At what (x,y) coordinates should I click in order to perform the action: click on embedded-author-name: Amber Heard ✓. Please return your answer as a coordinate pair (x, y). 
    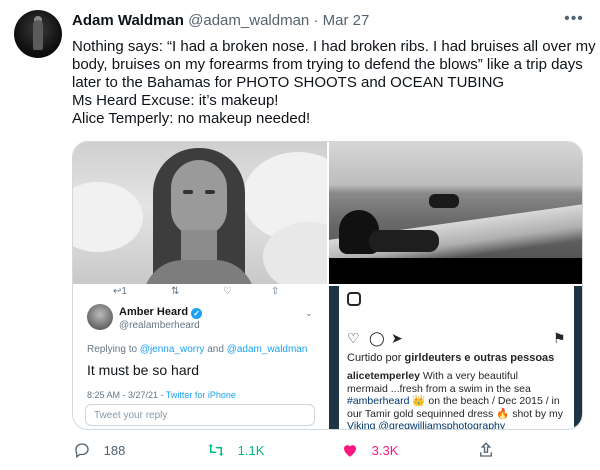
    Looking at the image, I should click on (161, 312).